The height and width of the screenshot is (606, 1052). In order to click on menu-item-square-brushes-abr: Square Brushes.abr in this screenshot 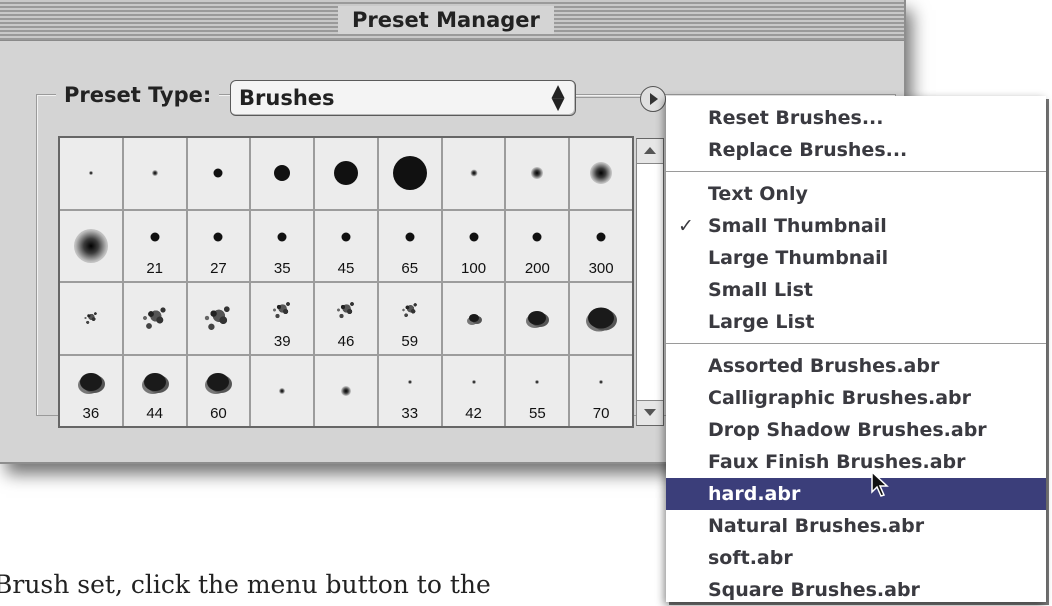, I will do `click(856, 590)`.